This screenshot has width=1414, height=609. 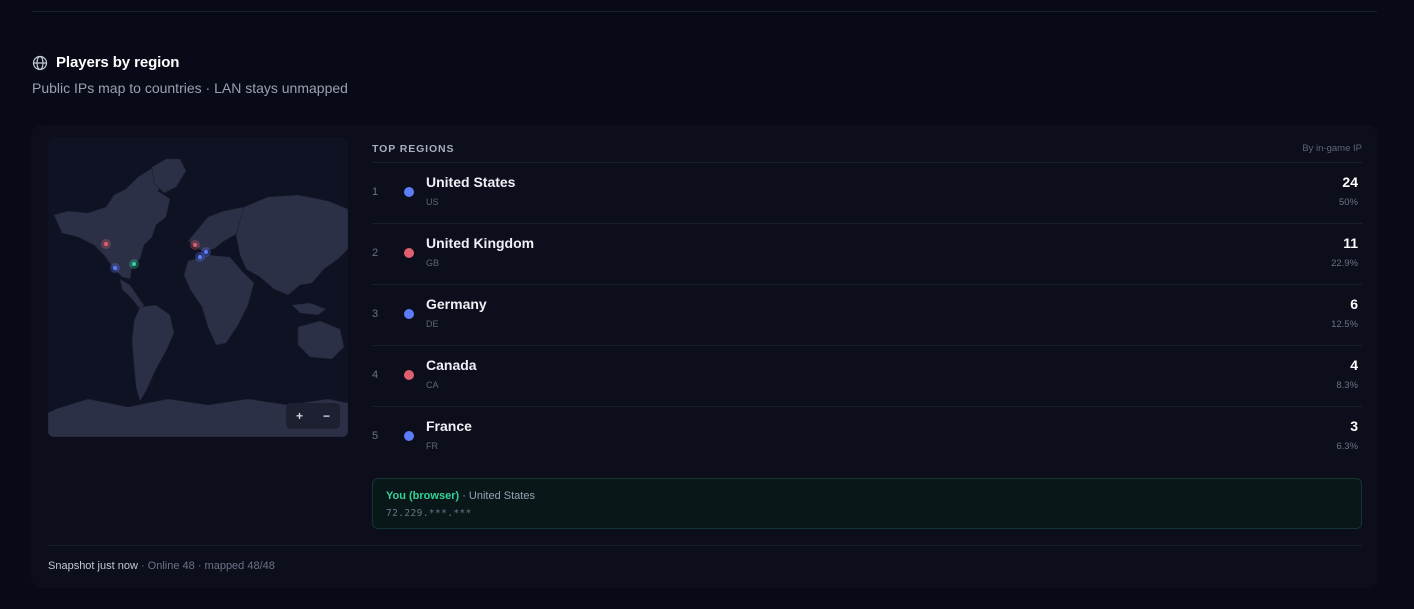 I want to click on region-code: CA, so click(x=432, y=385).